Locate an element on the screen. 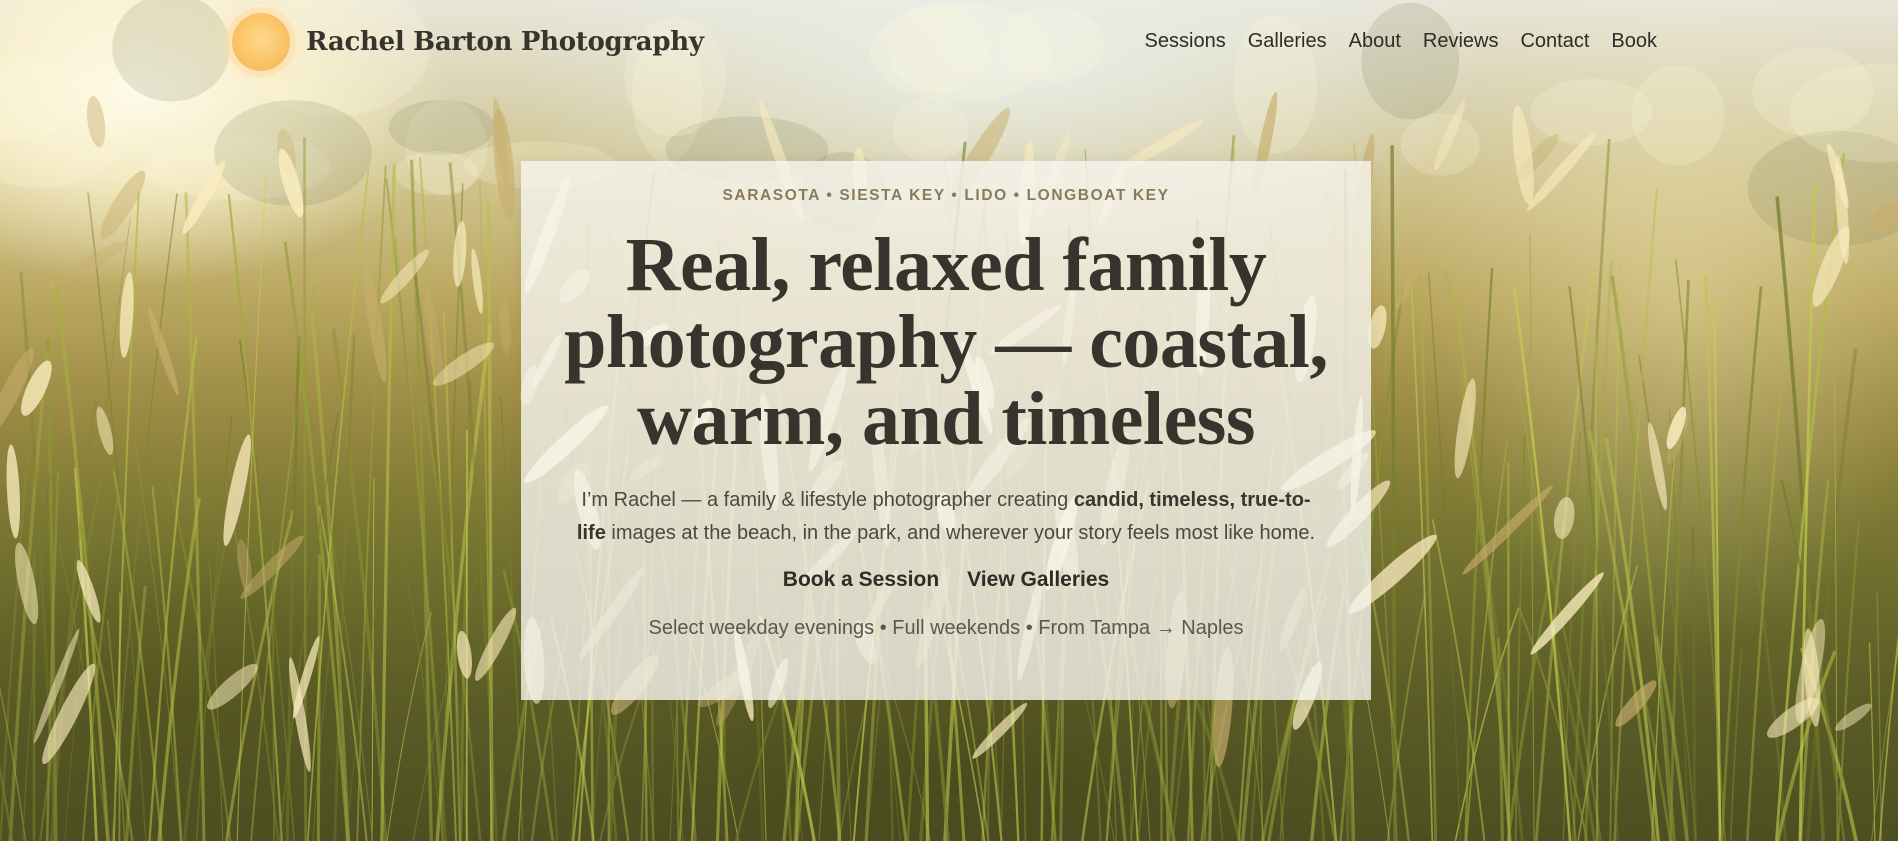 The width and height of the screenshot is (1898, 841). nav-item-book: Book is located at coordinates (1634, 41).